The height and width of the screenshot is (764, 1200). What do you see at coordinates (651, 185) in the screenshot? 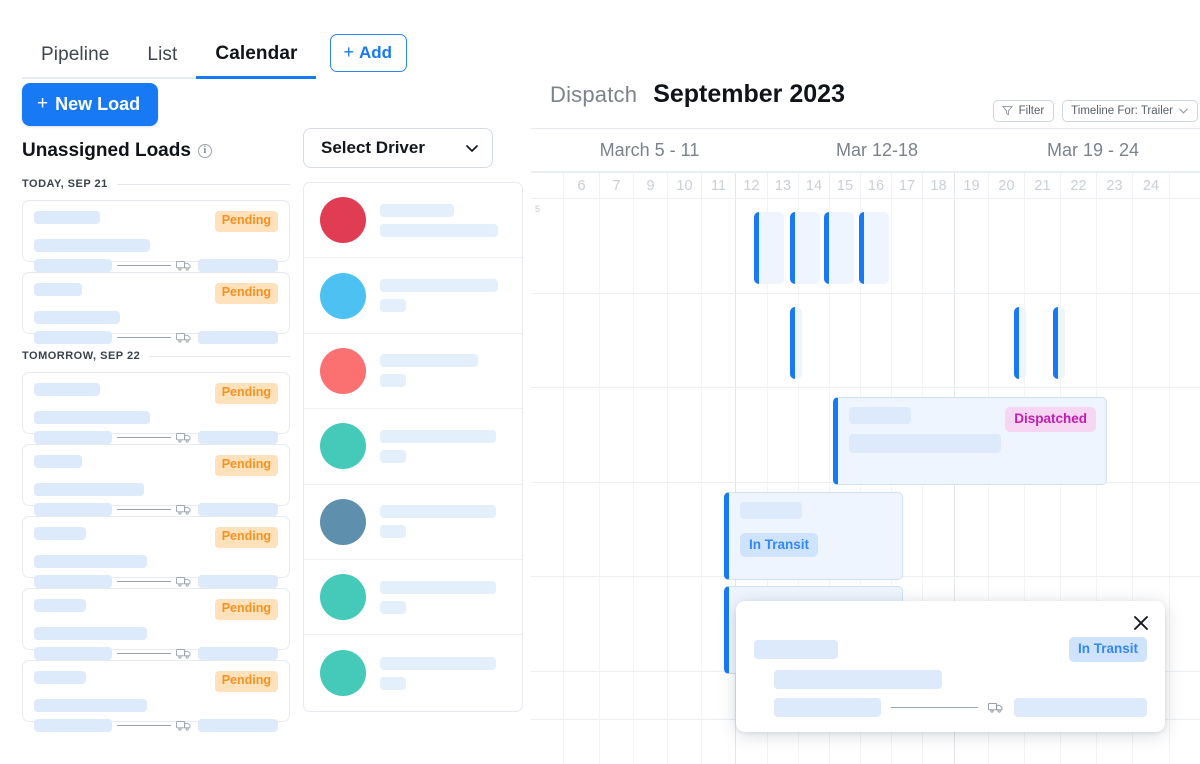
I see `day-number: 9` at bounding box center [651, 185].